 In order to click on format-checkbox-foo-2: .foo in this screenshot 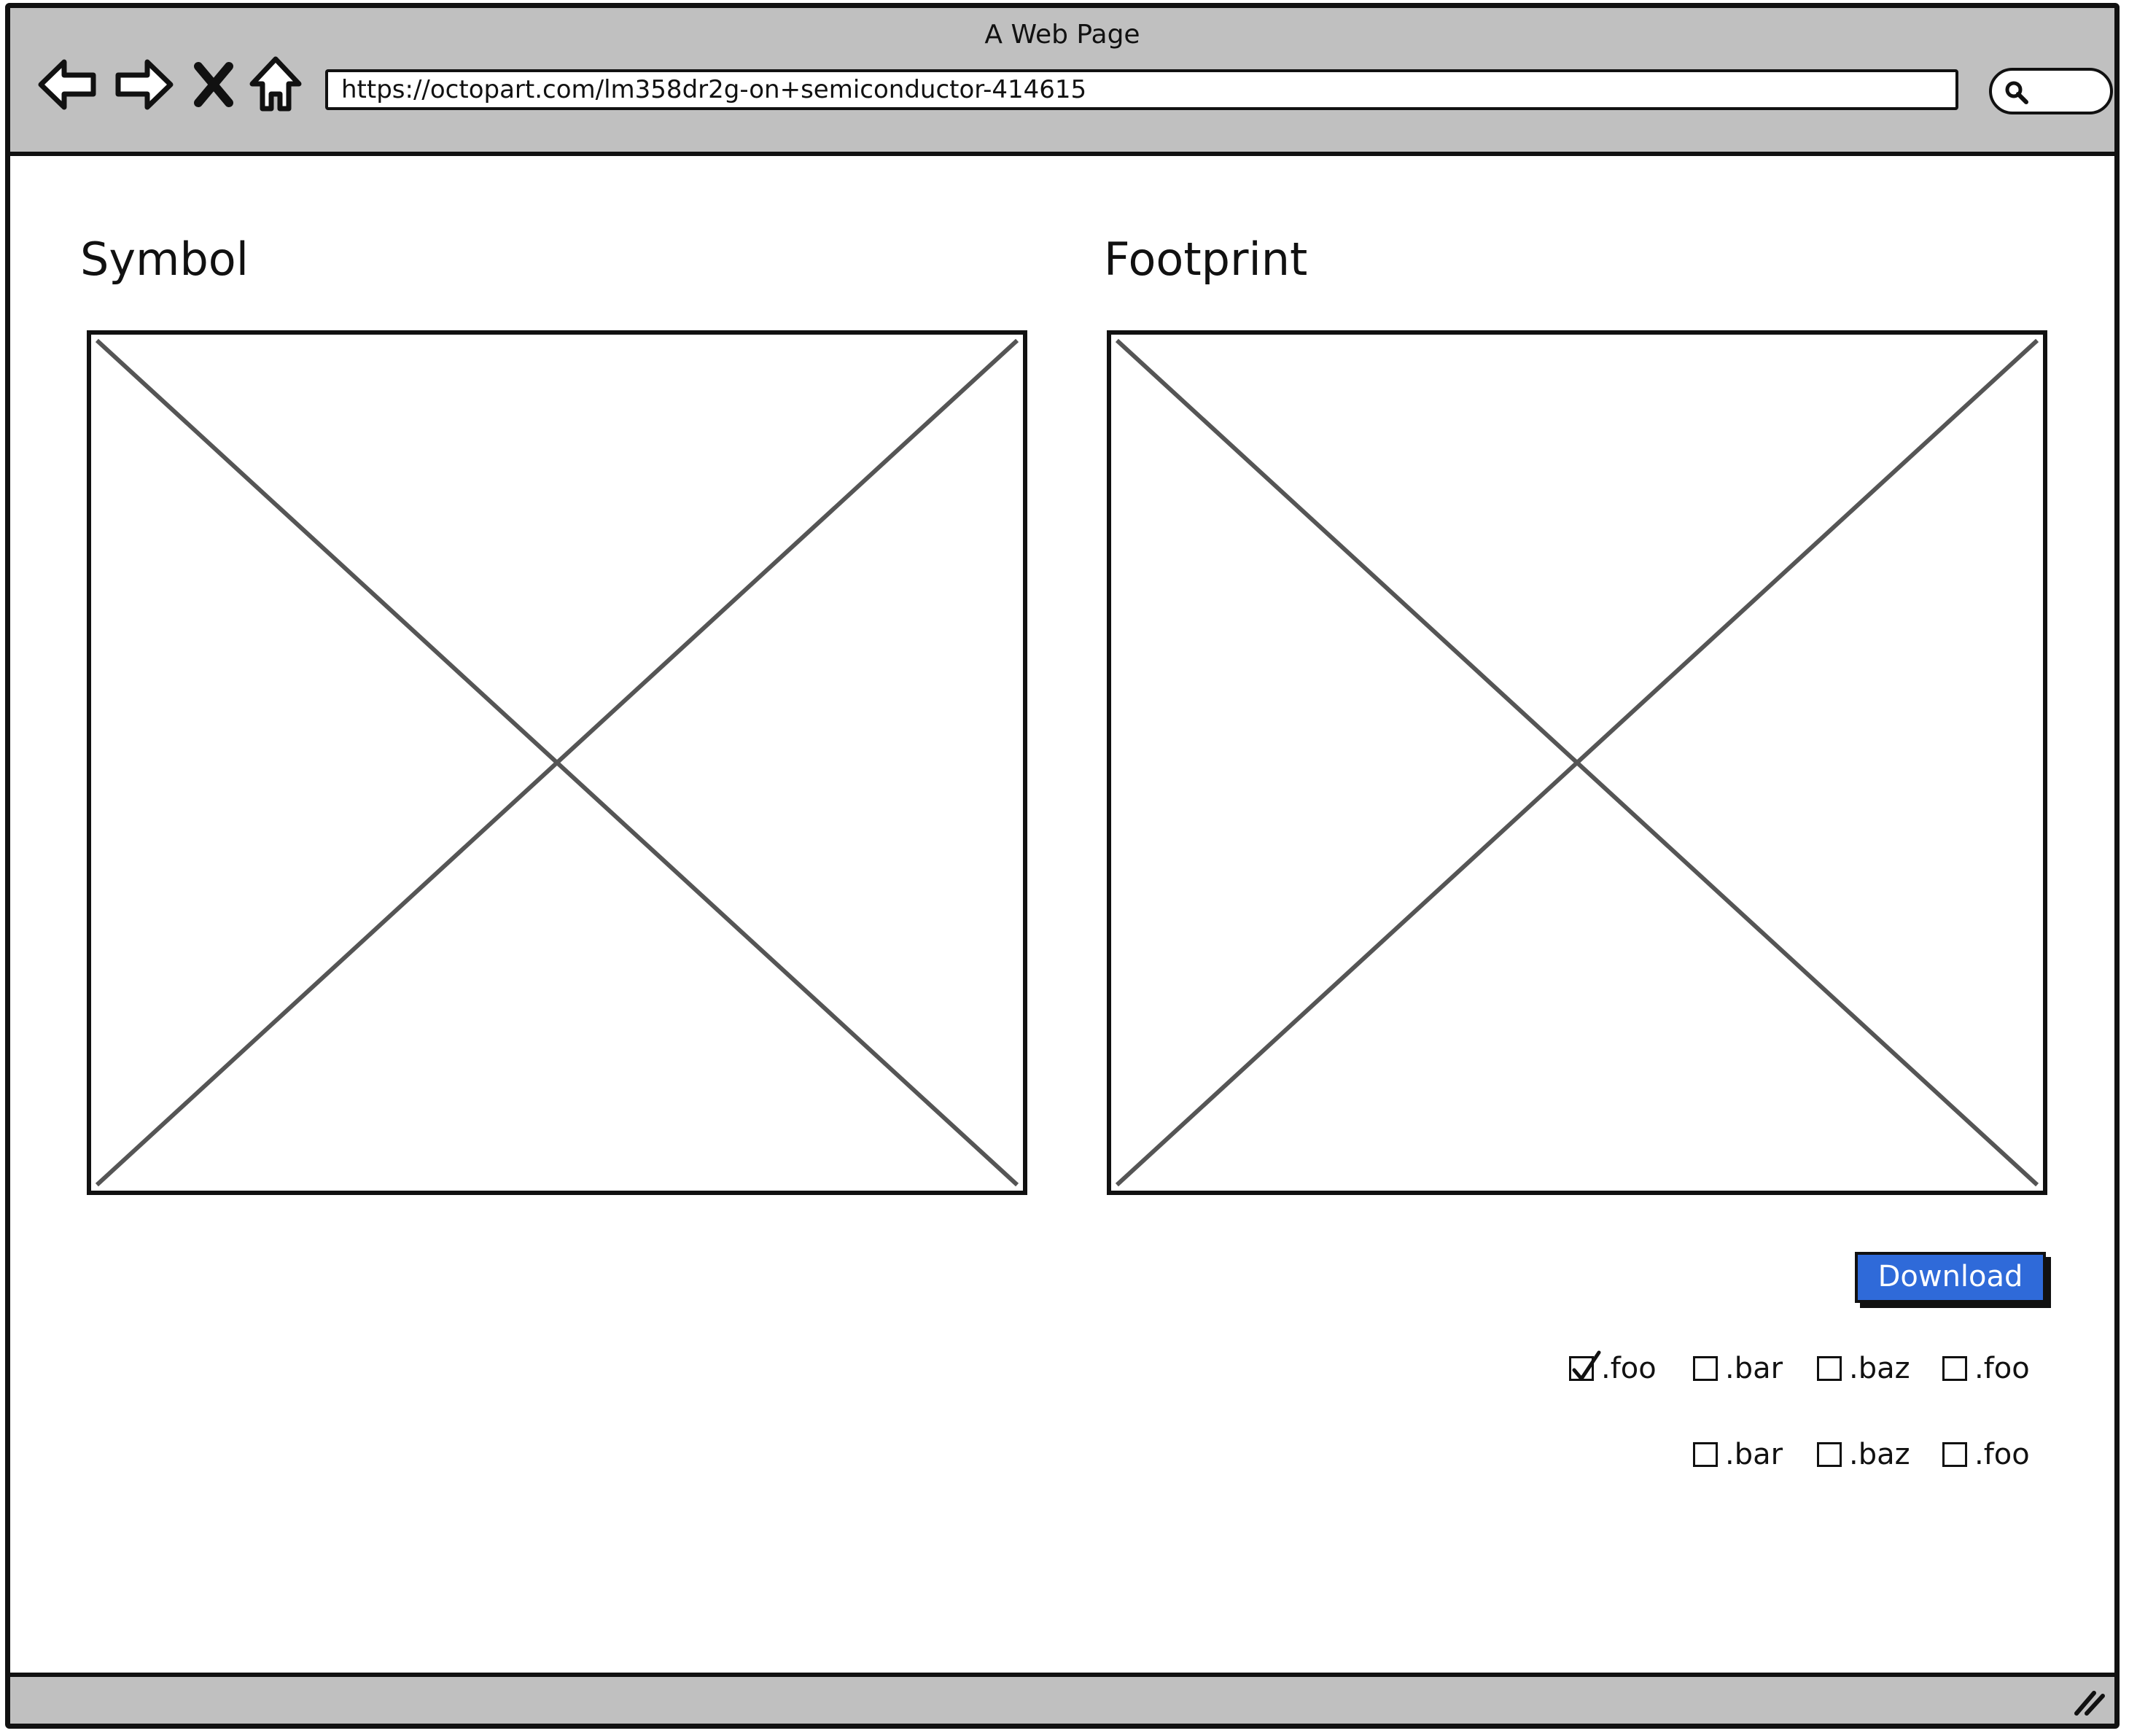, I will do `click(1986, 1368)`.